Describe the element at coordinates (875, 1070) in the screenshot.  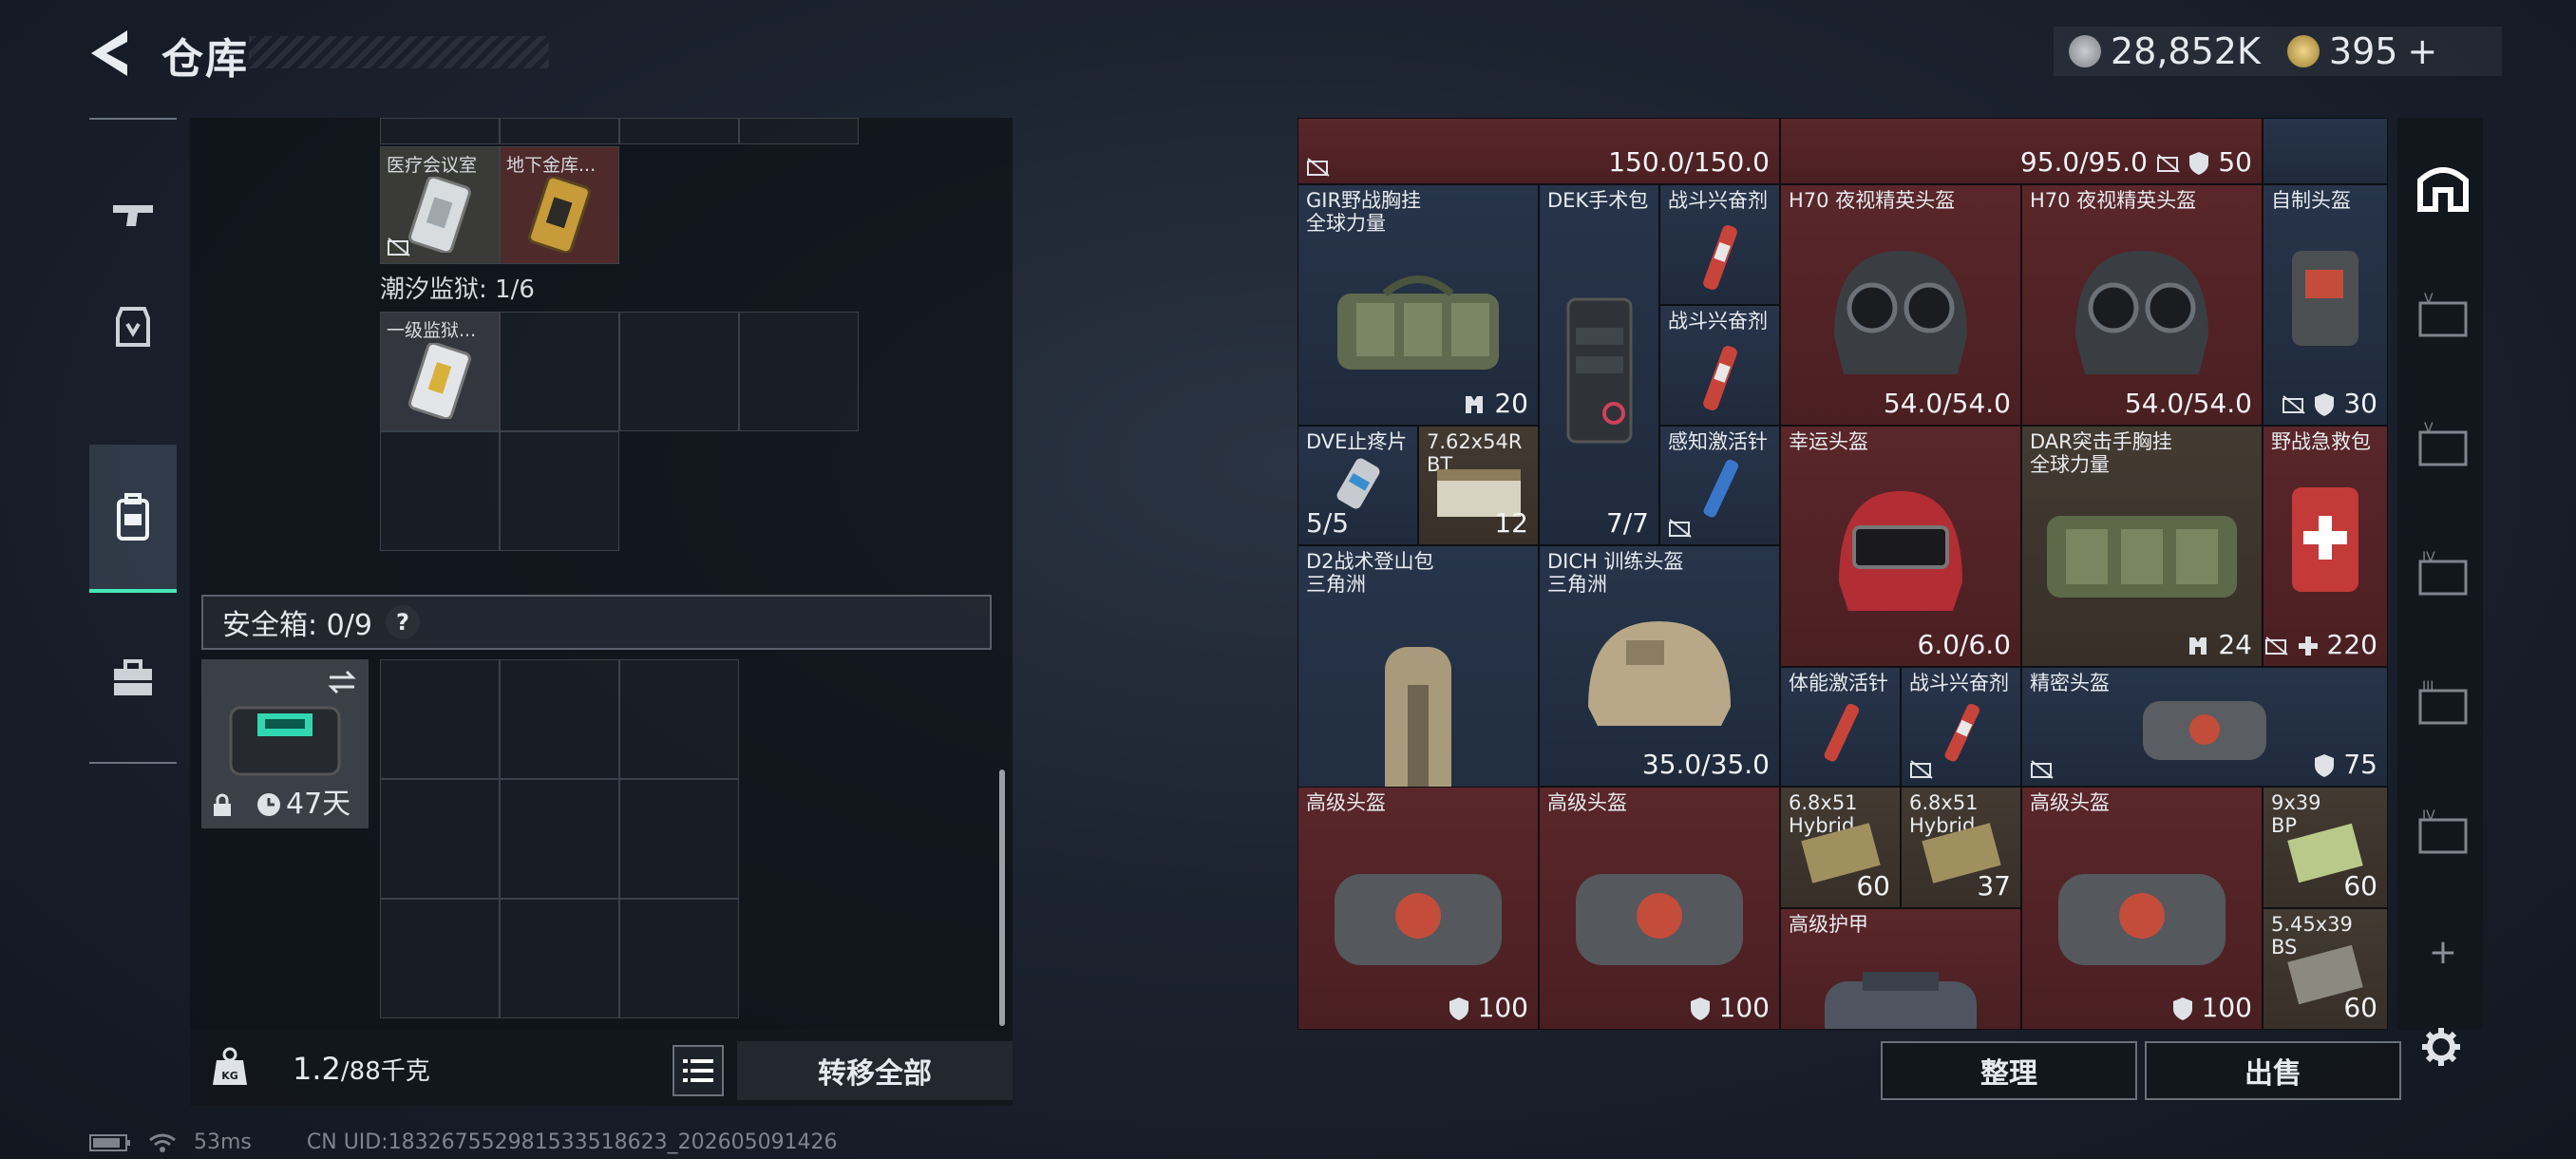
I see `transfer-all-button: 转移全部` at that location.